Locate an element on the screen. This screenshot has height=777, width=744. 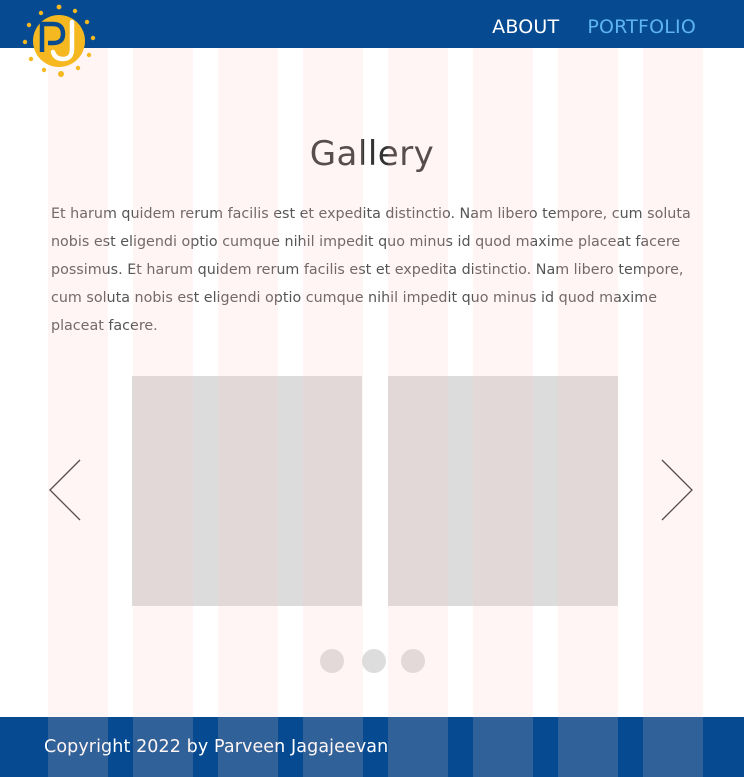
site-header: ABOUT PORTFOLIO is located at coordinates (372, 24).